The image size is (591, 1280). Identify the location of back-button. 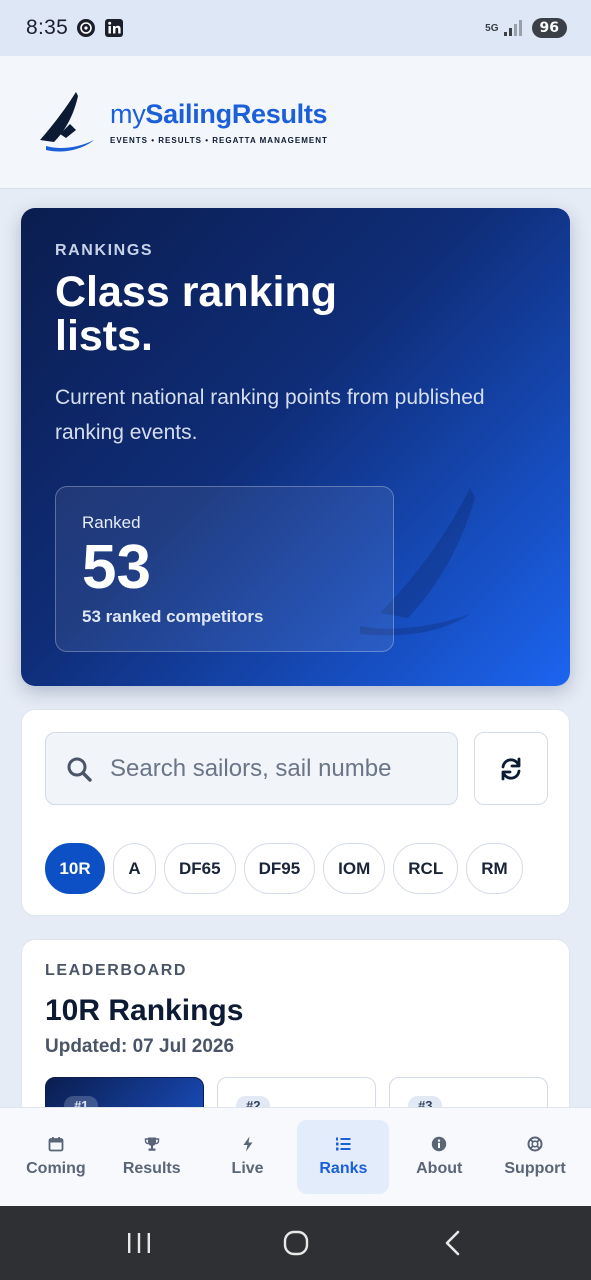
(453, 1243).